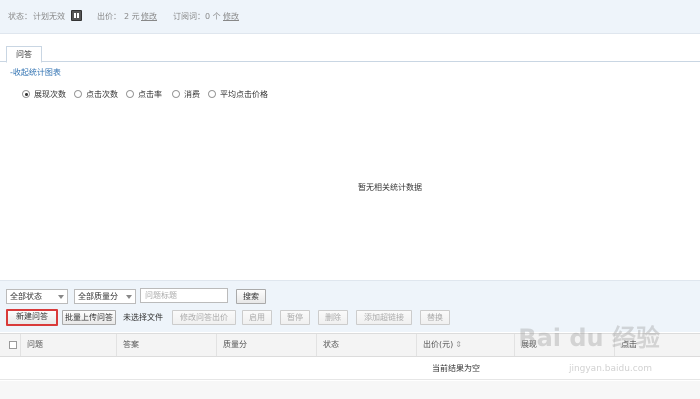 This screenshot has width=700, height=399. What do you see at coordinates (13, 345) in the screenshot?
I see `select-all-checkbox` at bounding box center [13, 345].